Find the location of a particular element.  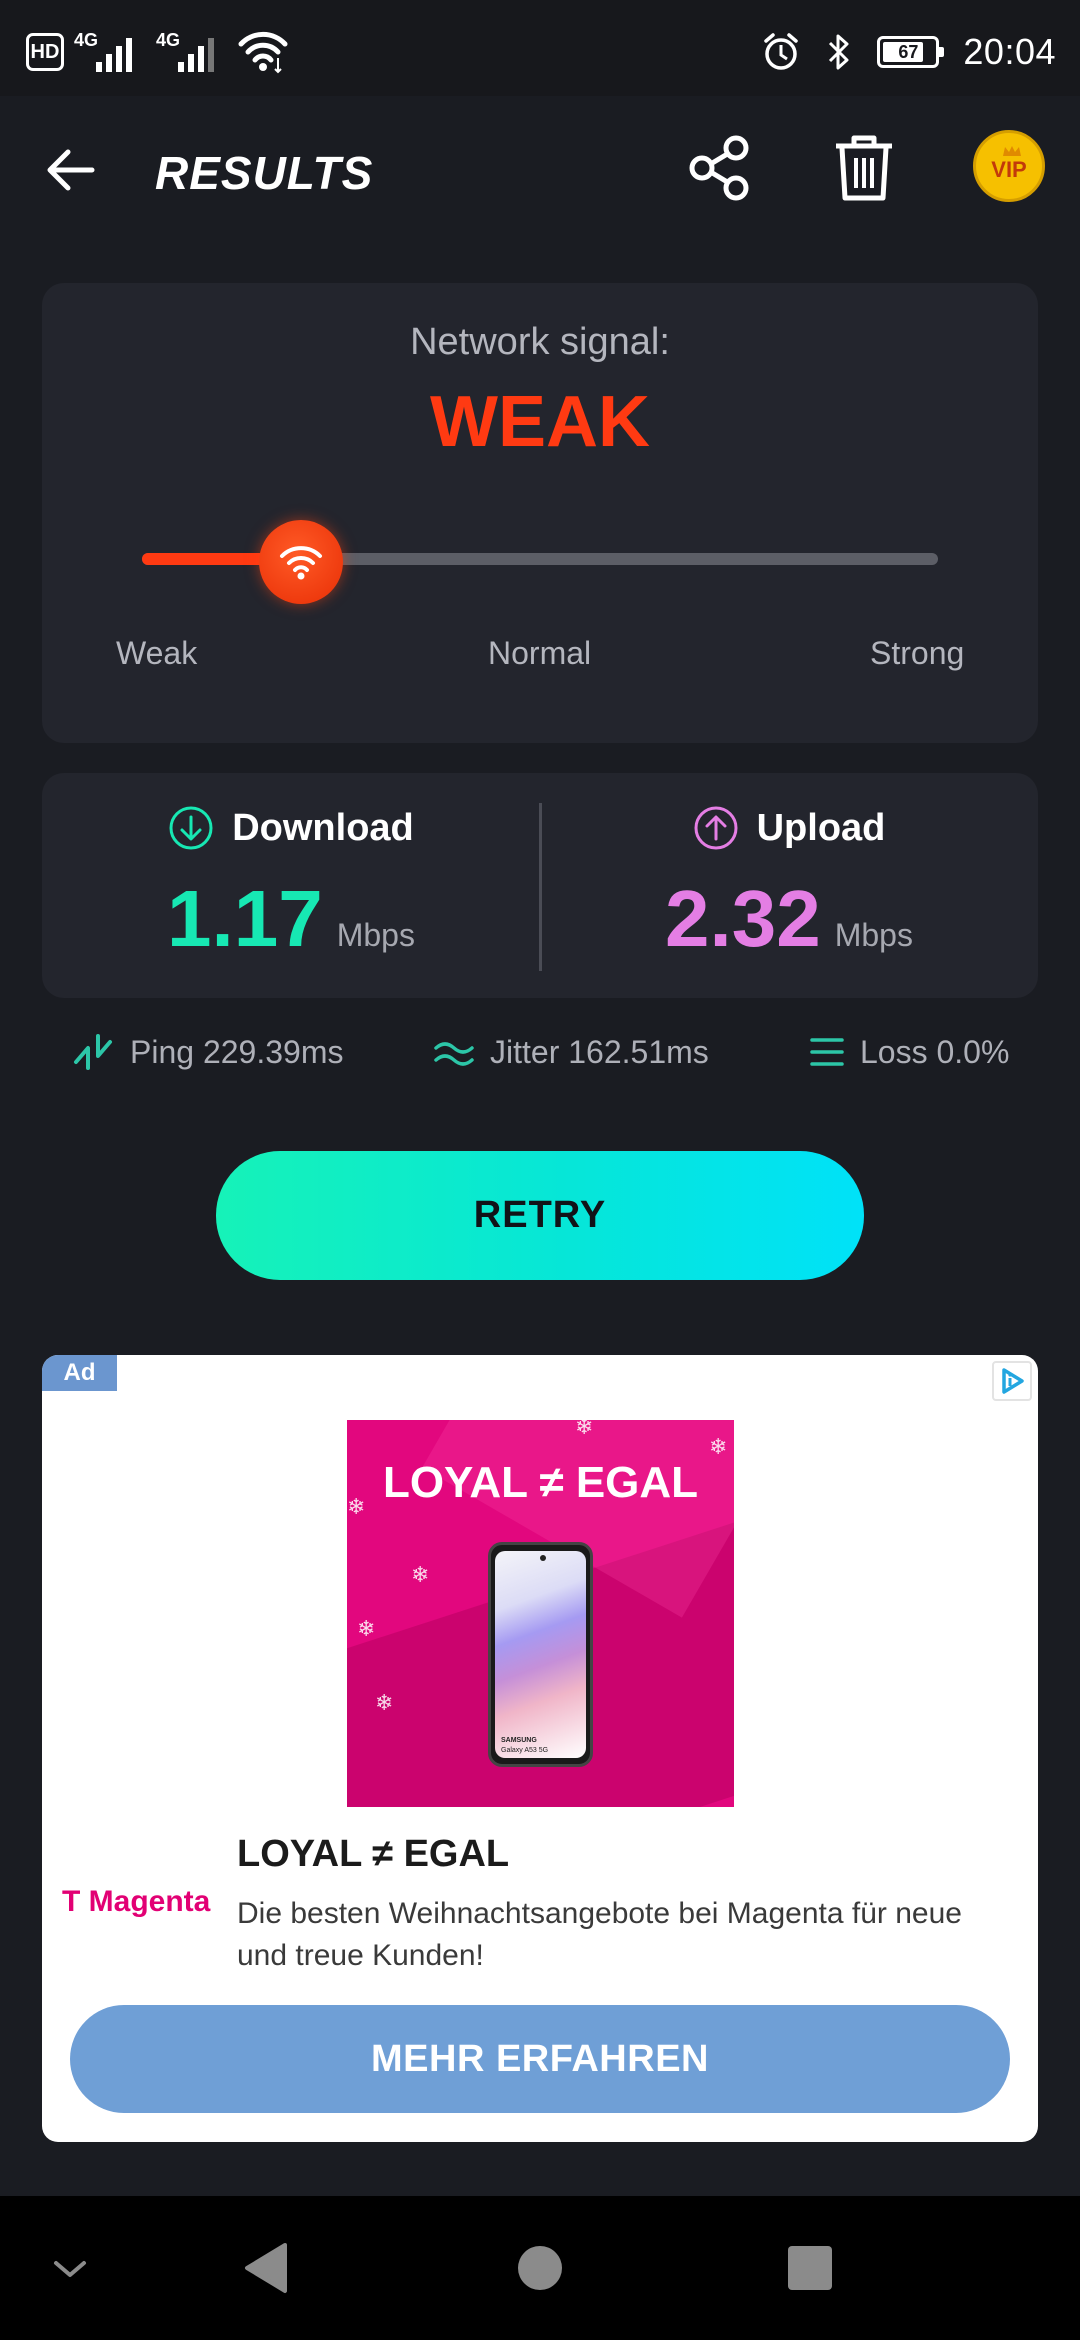

nav-back-button is located at coordinates (266, 2268).